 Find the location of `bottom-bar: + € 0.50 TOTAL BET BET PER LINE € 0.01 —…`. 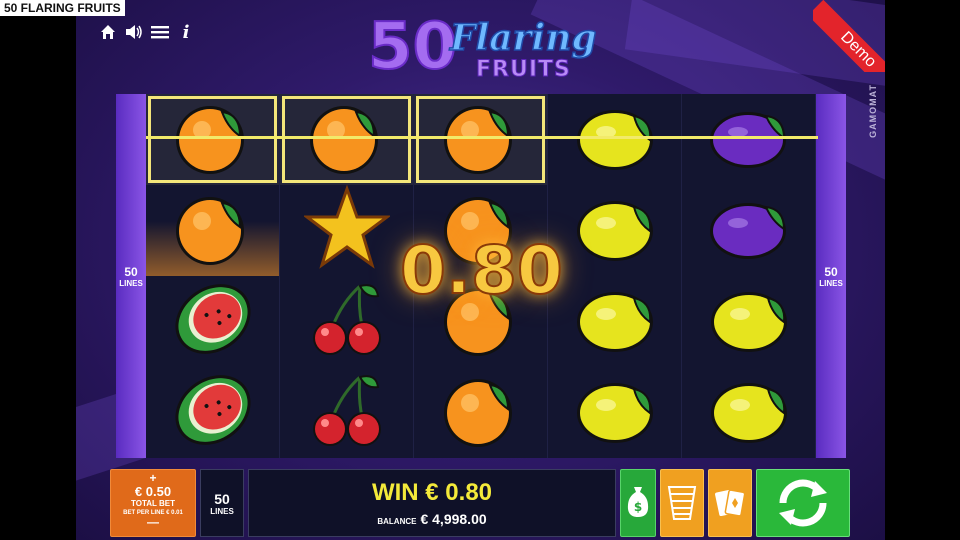

bottom-bar: + € 0.50 TOTAL BET BET PER LINE € 0.01 —… is located at coordinates (480, 504).